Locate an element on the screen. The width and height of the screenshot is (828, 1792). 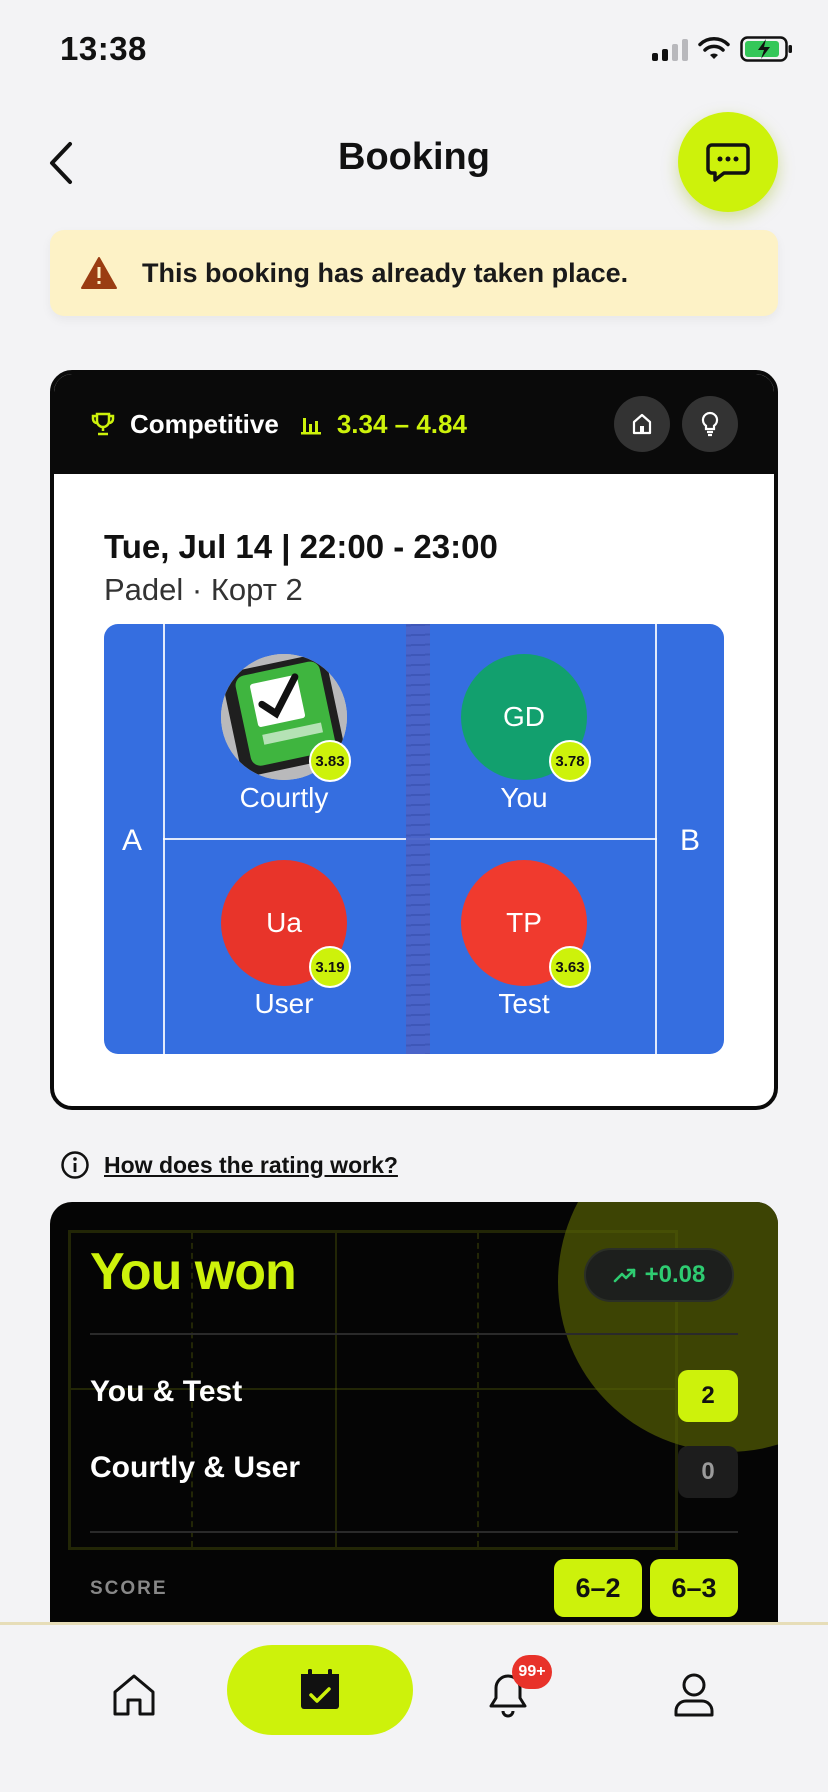
venue-button is located at coordinates (642, 424).